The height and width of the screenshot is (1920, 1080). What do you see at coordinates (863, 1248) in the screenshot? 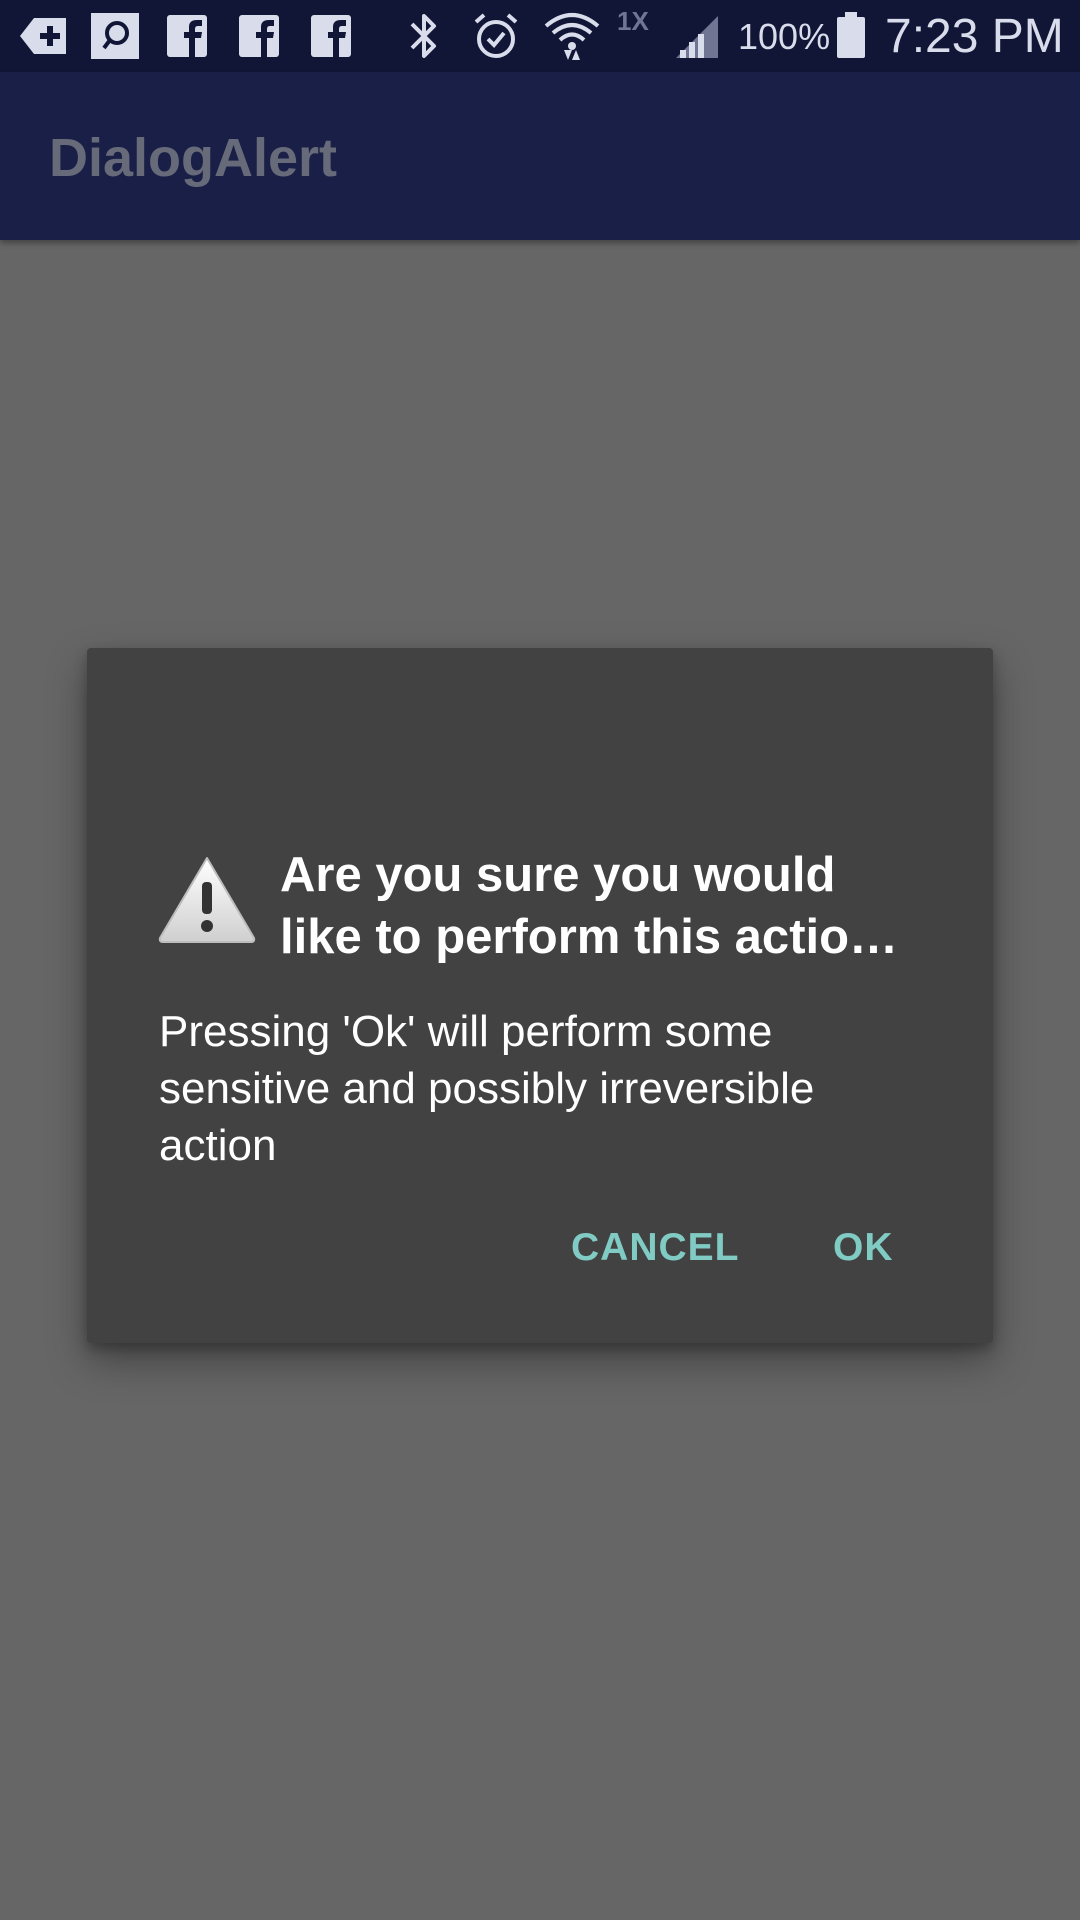
I see `ok-button: OK` at bounding box center [863, 1248].